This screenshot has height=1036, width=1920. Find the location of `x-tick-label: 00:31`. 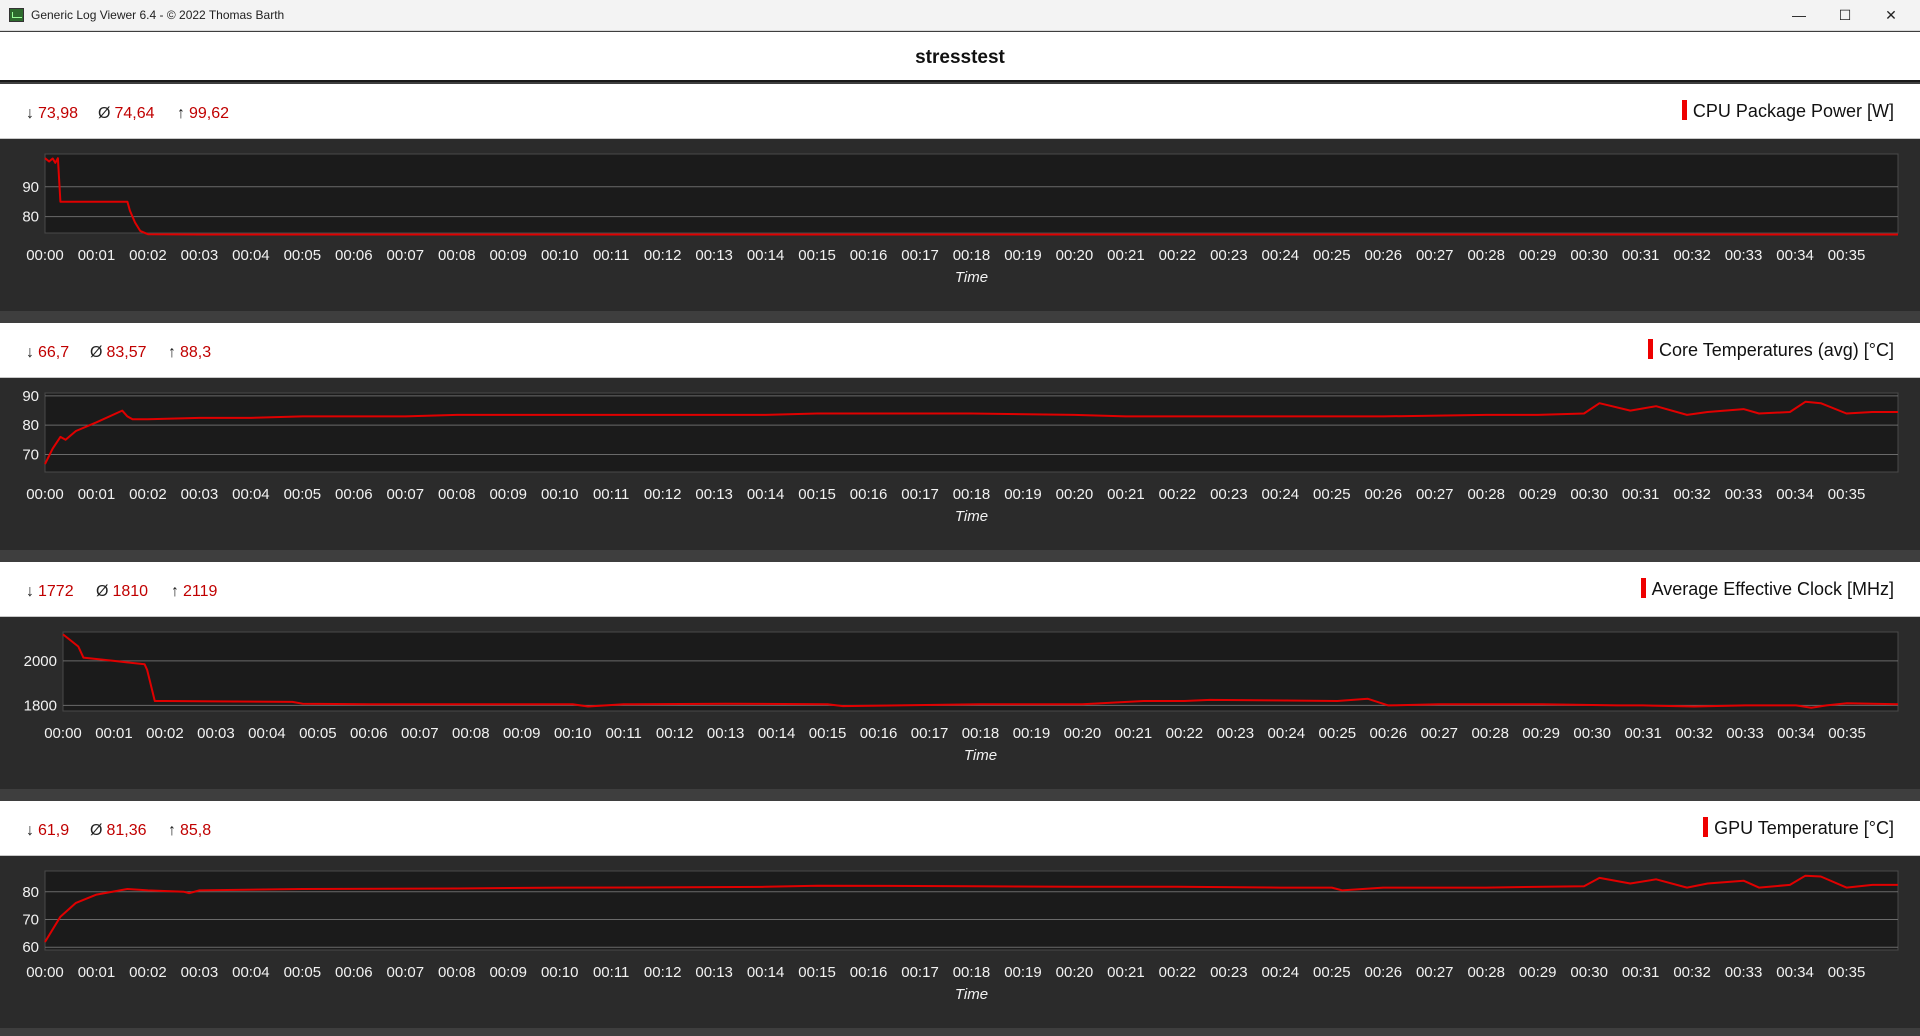

x-tick-label: 00:31 is located at coordinates (1643, 733).